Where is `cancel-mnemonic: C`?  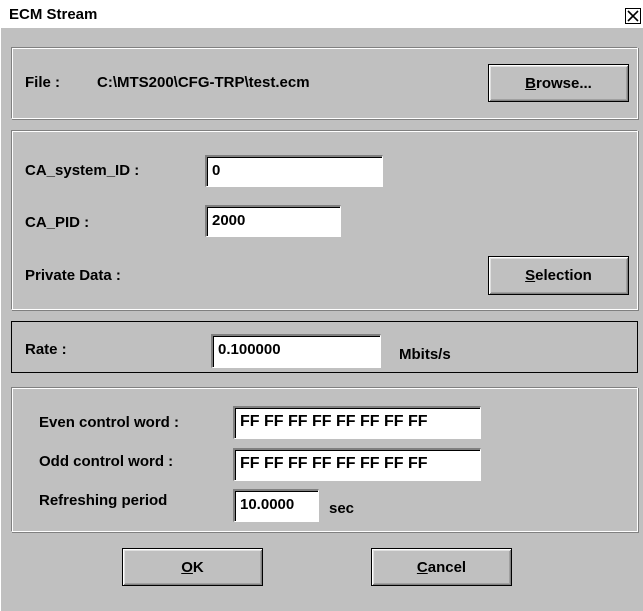
cancel-mnemonic: C is located at coordinates (422, 567).